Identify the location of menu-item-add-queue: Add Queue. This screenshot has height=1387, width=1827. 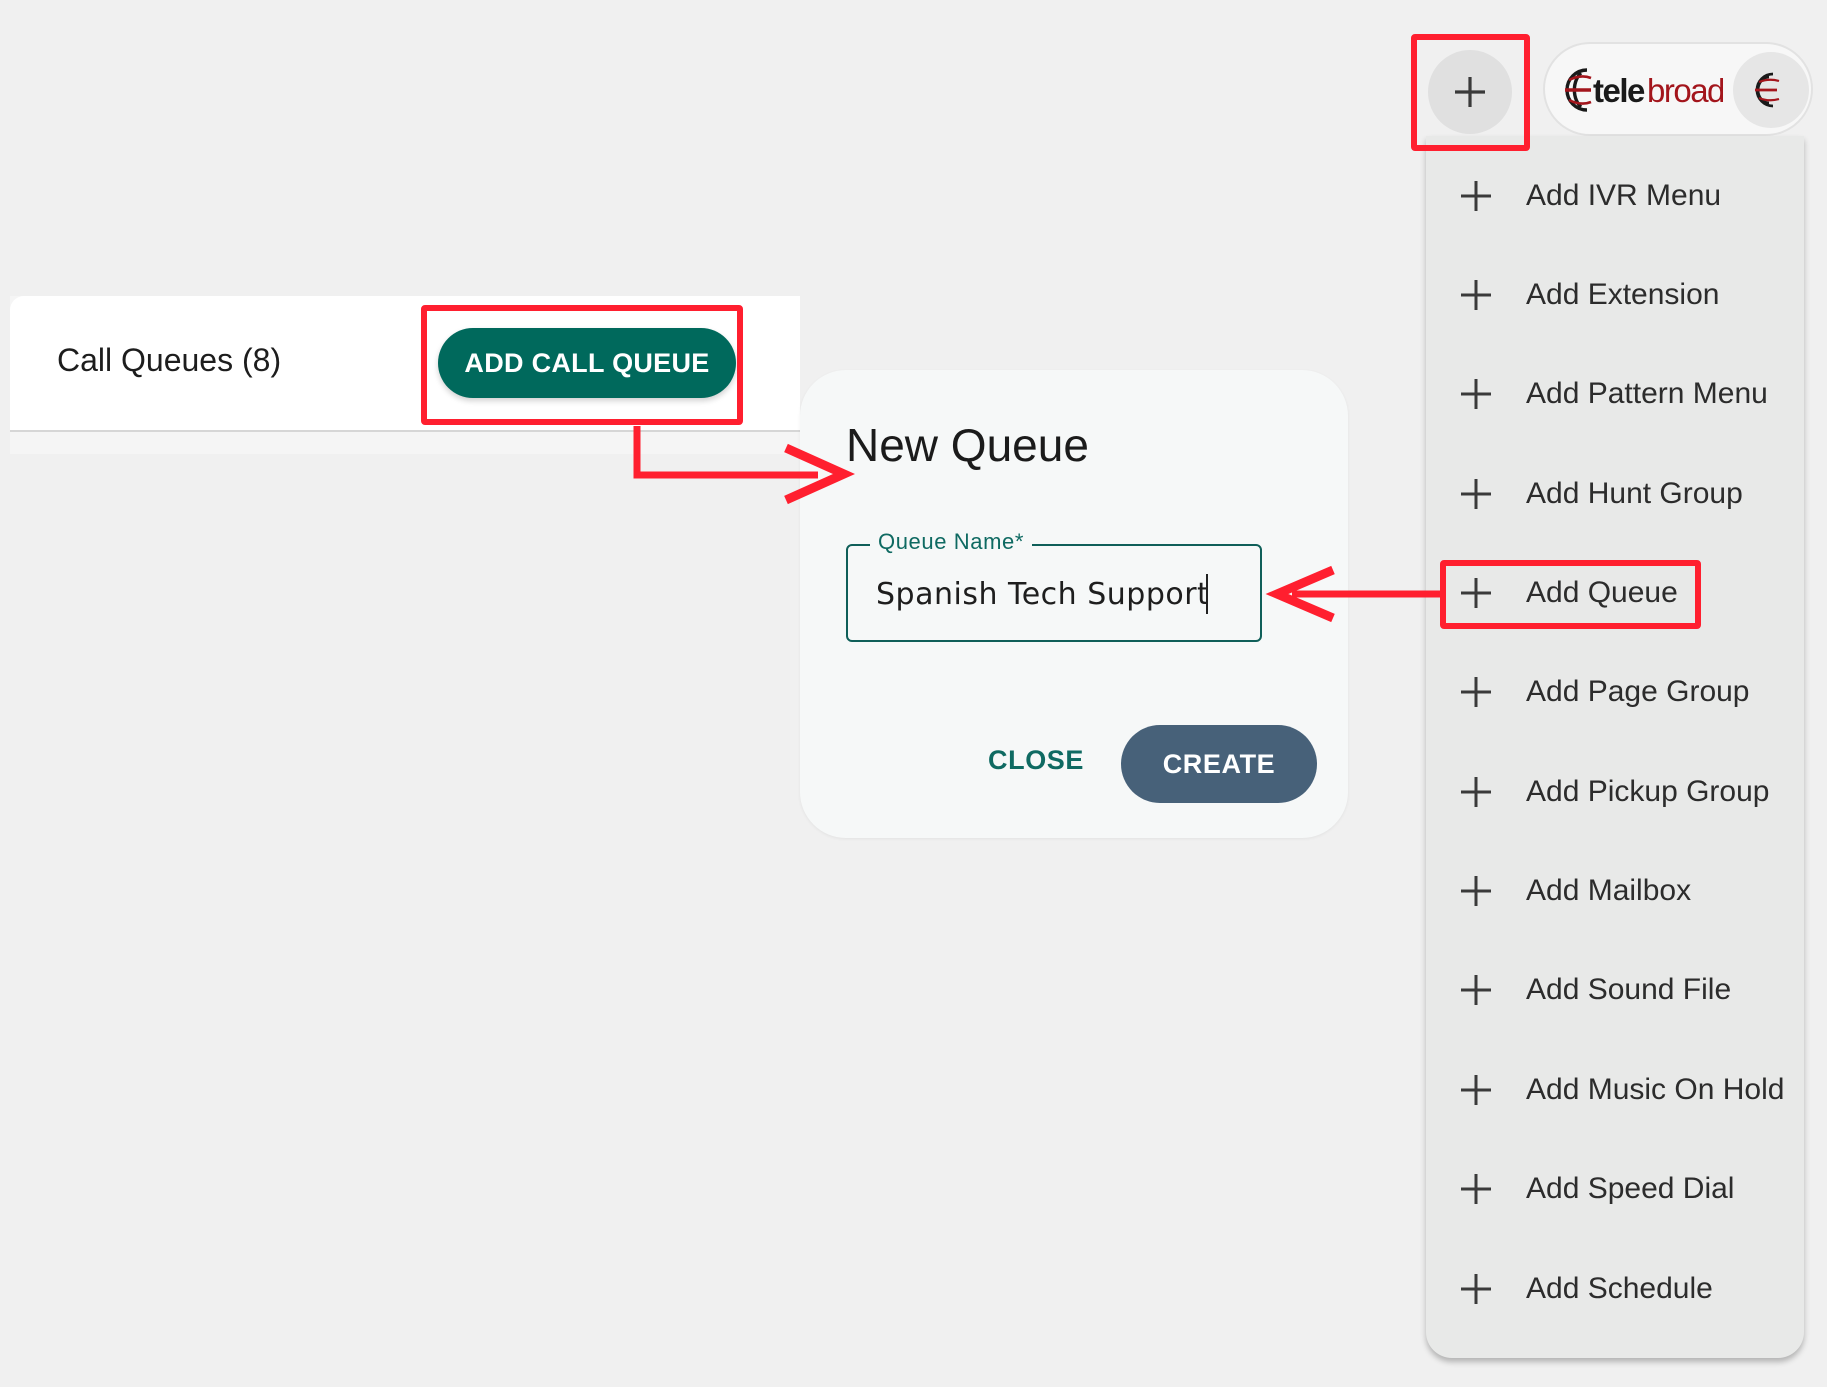
(1615, 592).